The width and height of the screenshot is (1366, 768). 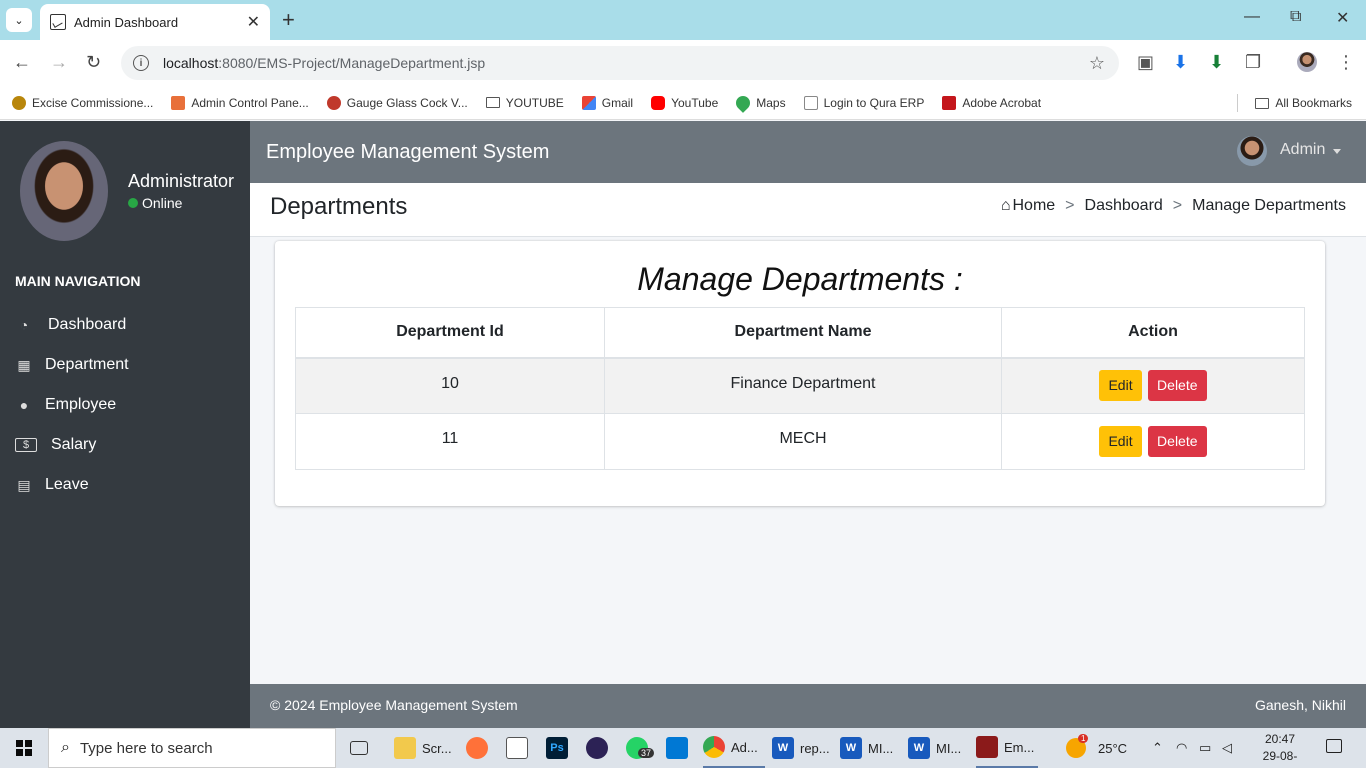 What do you see at coordinates (803, 385) in the screenshot?
I see `department-name-cell: Finance Department` at bounding box center [803, 385].